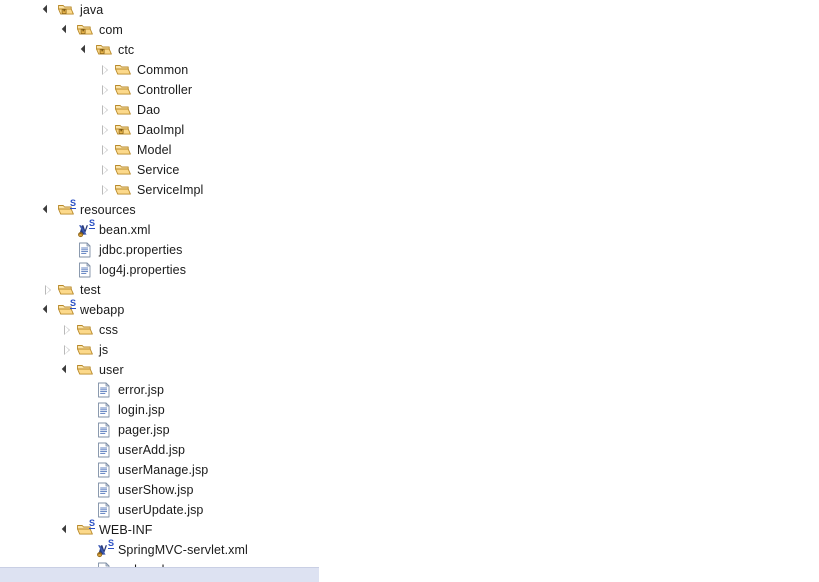 Image resolution: width=819 pixels, height=582 pixels. What do you see at coordinates (409, 209) in the screenshot?
I see `tree-row: Sresources` at bounding box center [409, 209].